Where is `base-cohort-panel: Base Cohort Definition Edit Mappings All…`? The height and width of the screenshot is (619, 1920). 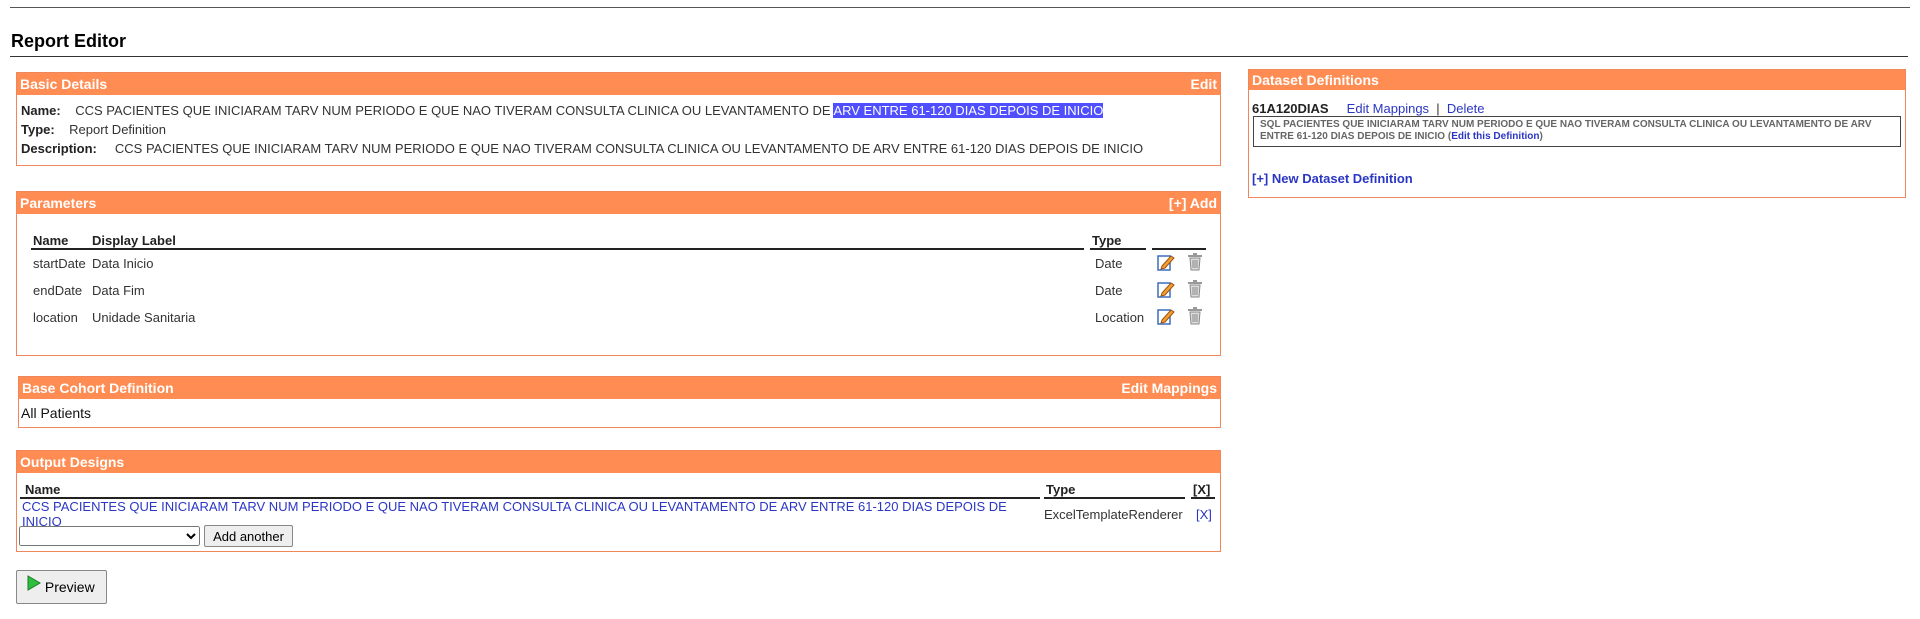
base-cohort-panel: Base Cohort Definition Edit Mappings All… is located at coordinates (619, 402).